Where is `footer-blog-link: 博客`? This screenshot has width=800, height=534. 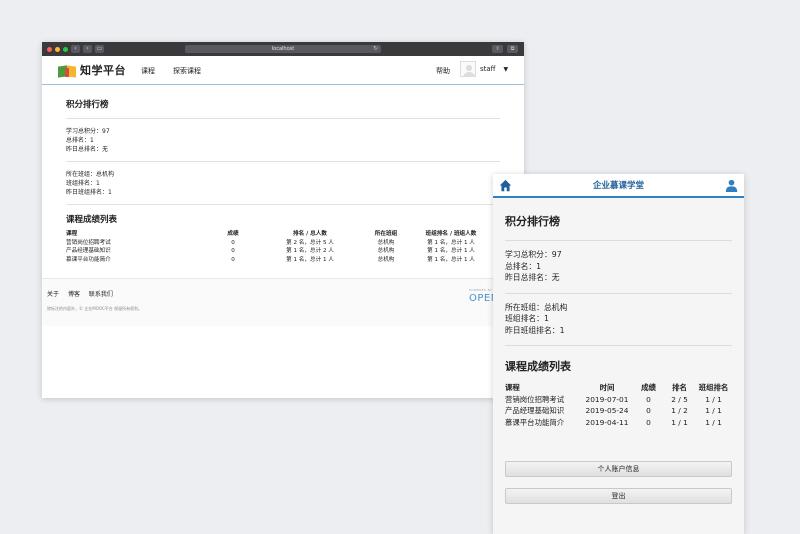 footer-blog-link: 博客 is located at coordinates (74, 294).